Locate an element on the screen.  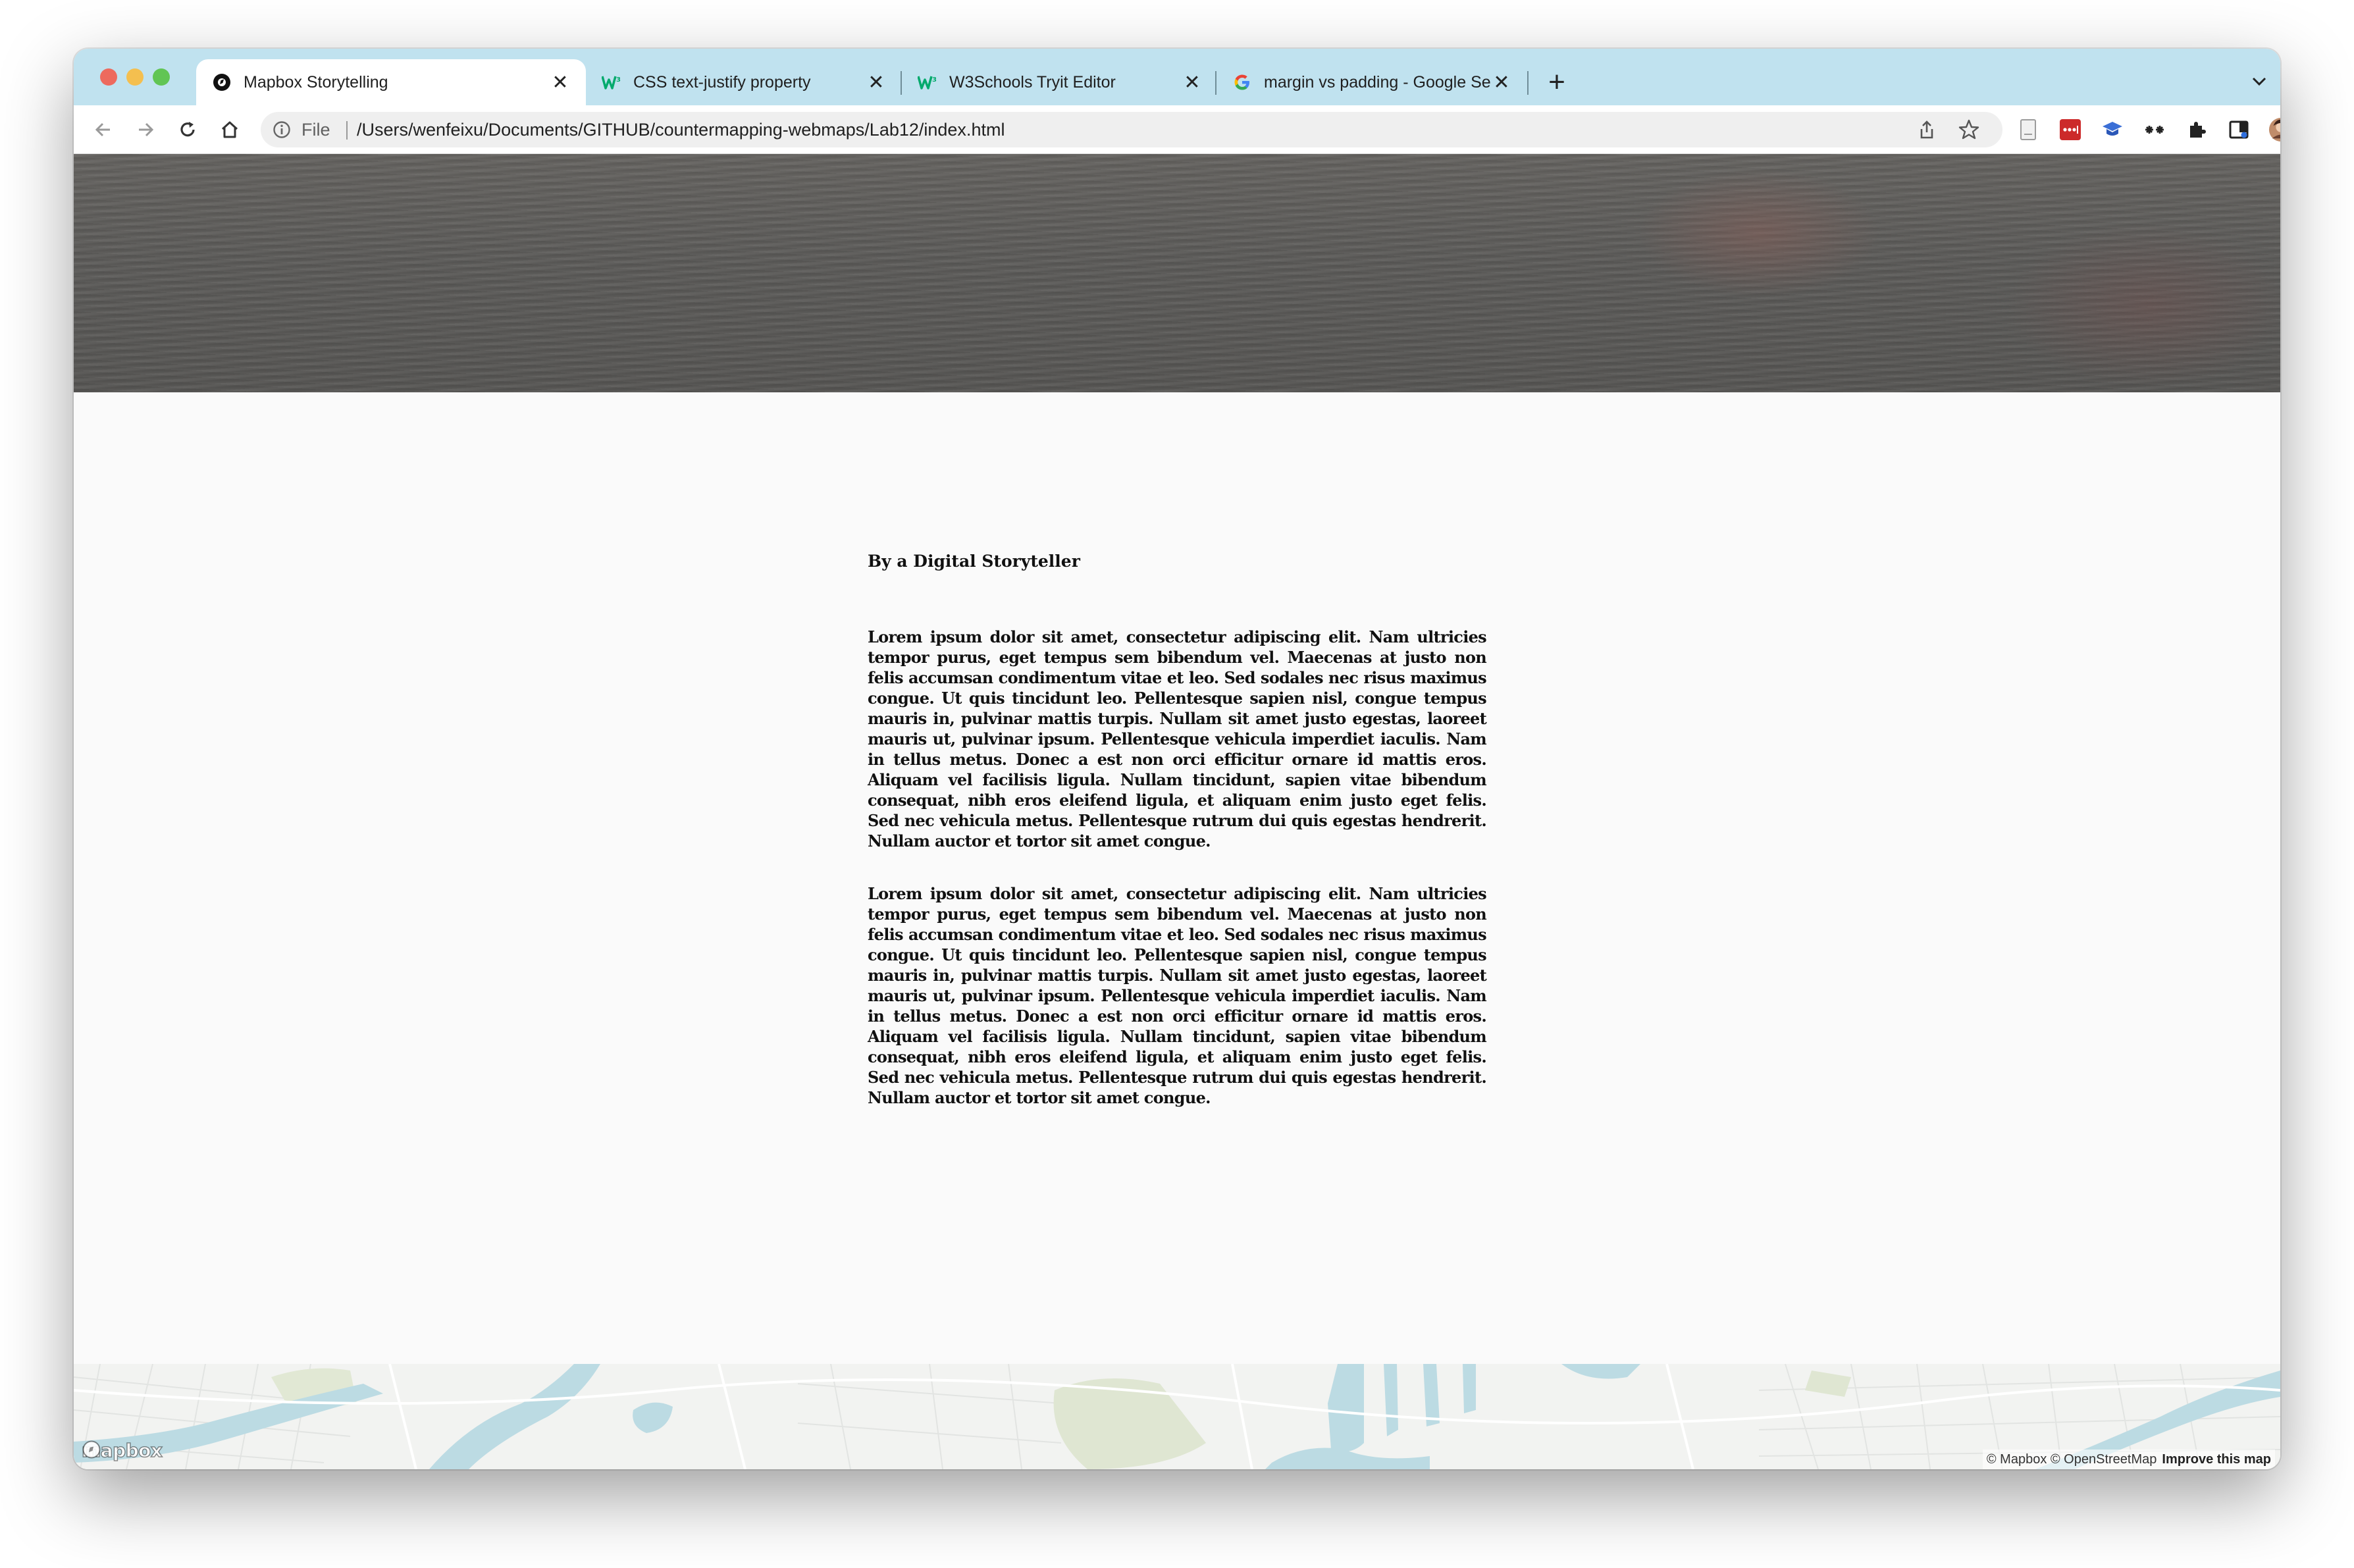
reload-icon is located at coordinates (187, 130).